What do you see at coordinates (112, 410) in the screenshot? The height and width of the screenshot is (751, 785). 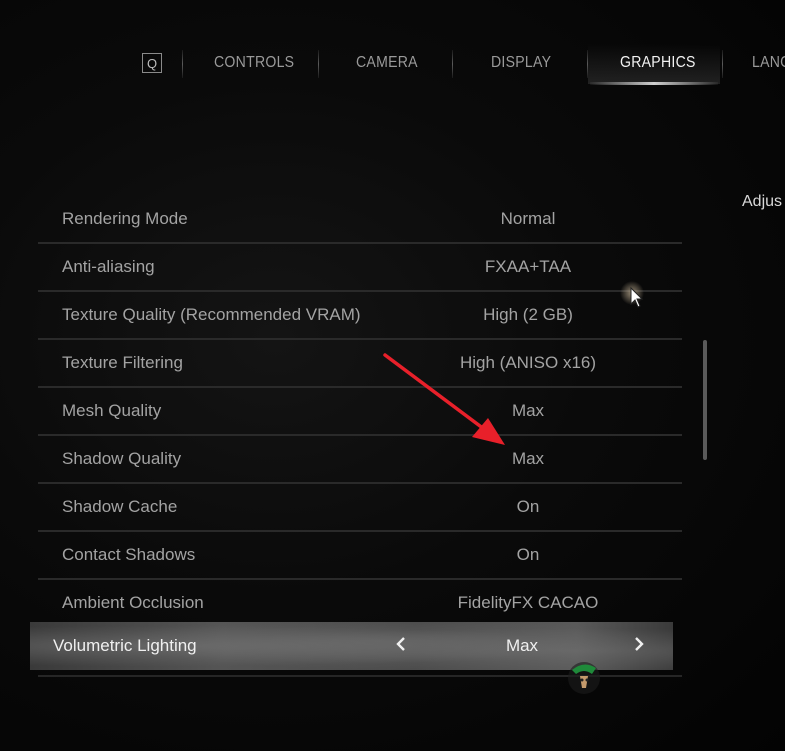 I see `setting-label: Mesh Quality` at bounding box center [112, 410].